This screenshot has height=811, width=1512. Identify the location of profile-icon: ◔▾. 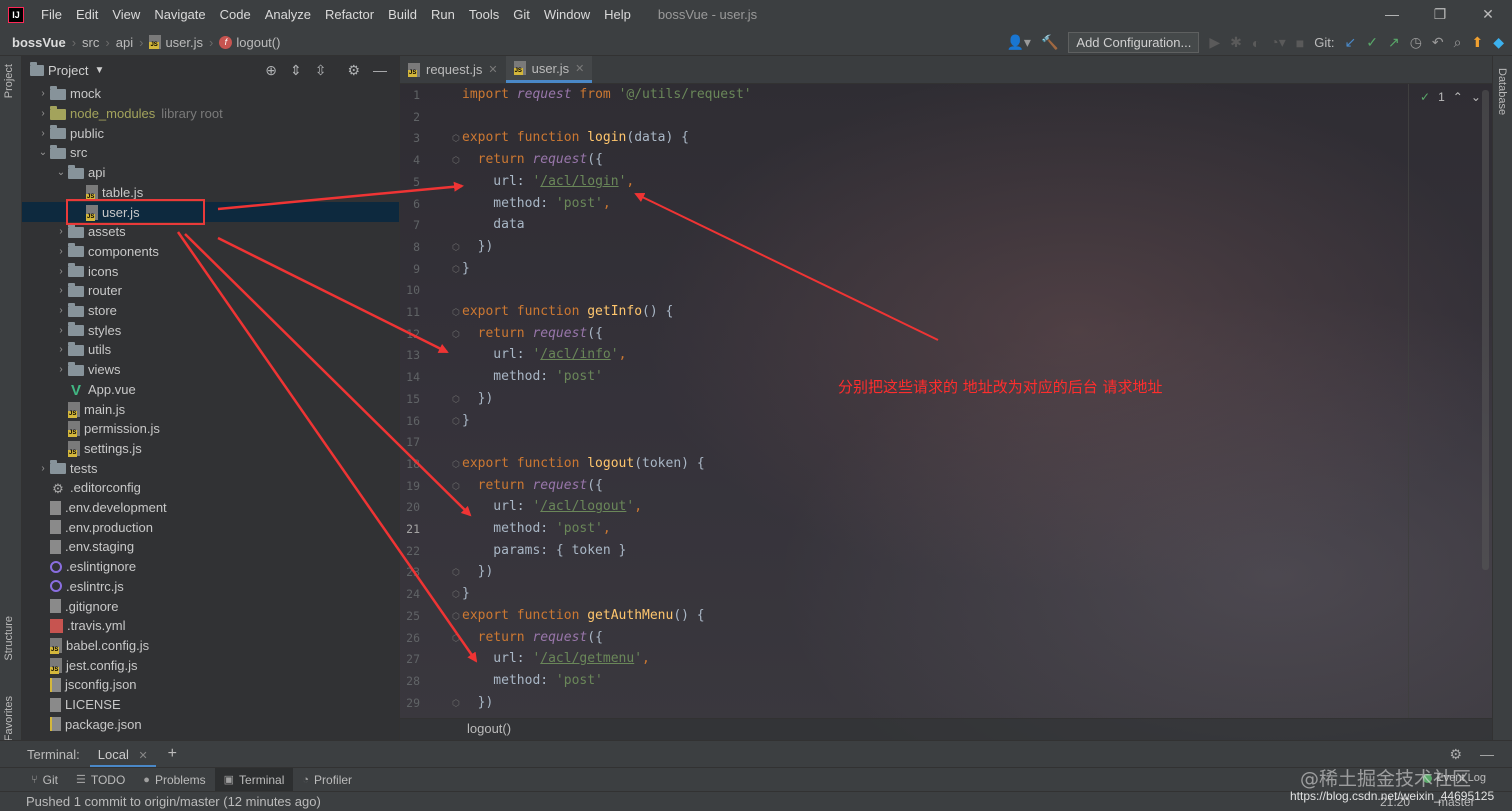
(1277, 42).